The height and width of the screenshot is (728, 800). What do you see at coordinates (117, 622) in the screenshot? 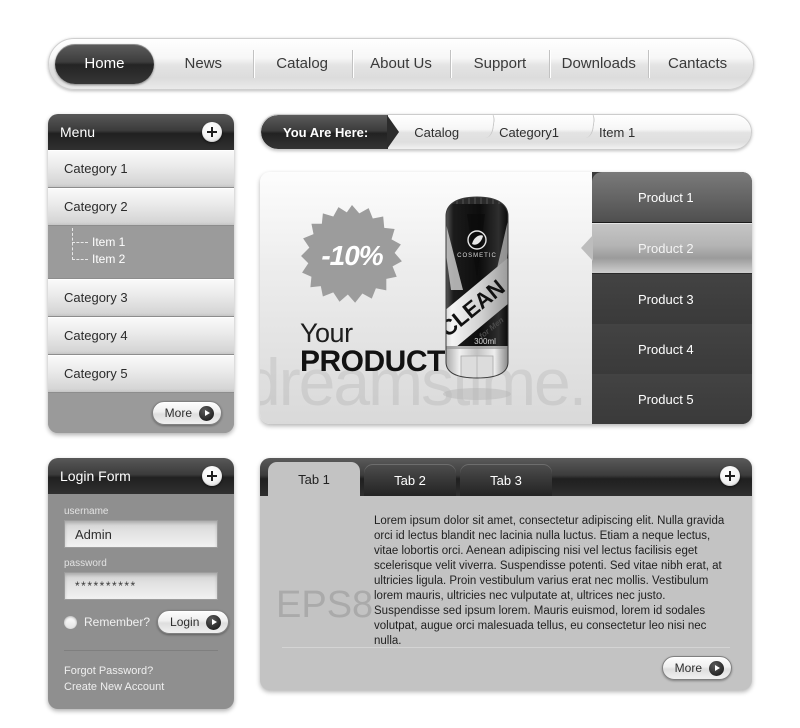
I see `remember-label: Remember?` at bounding box center [117, 622].